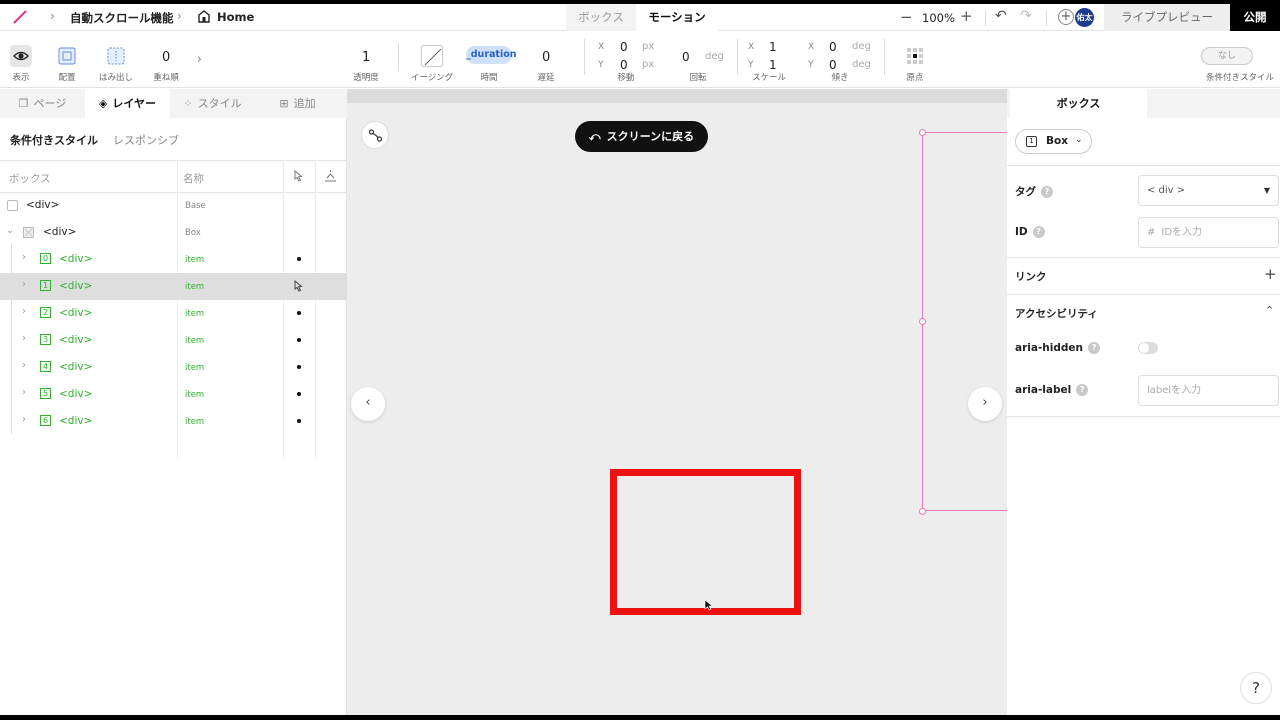 Image resolution: width=1280 pixels, height=720 pixels. I want to click on flow-button, so click(375, 135).